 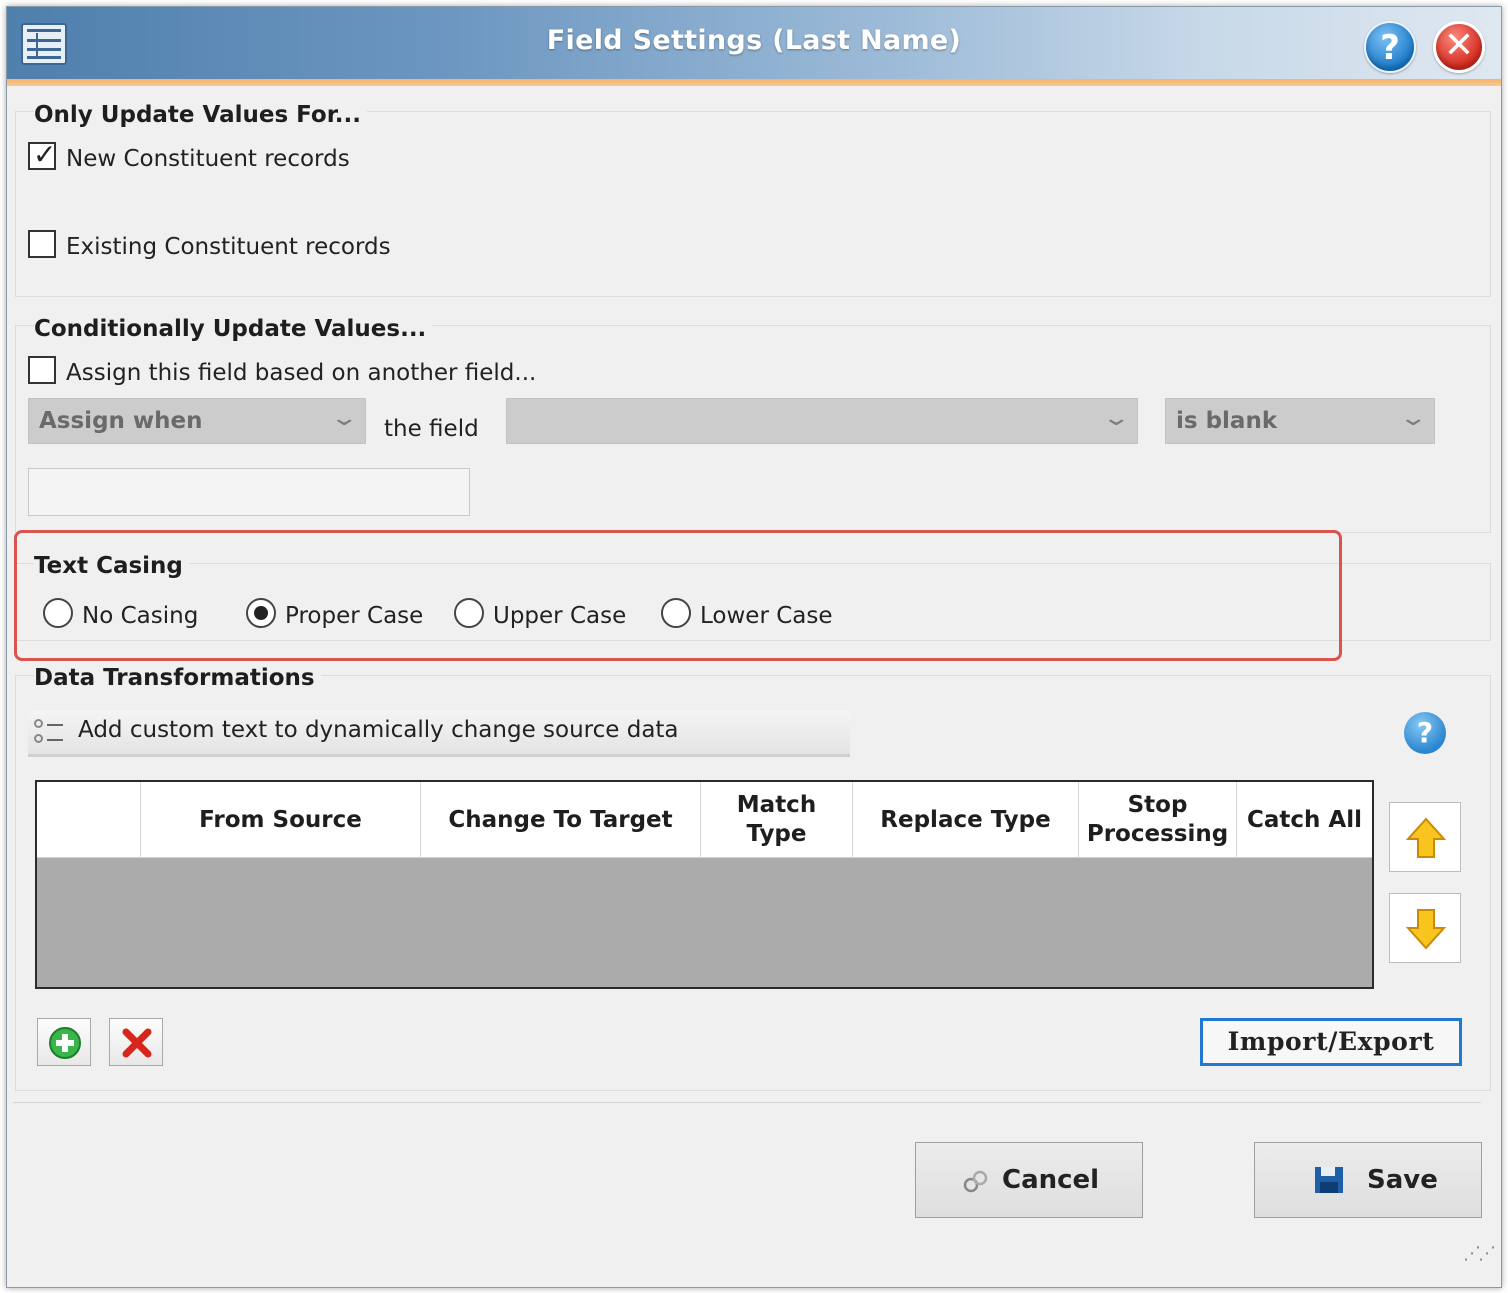 What do you see at coordinates (1329, 1180) in the screenshot?
I see `floppy-disk-icon` at bounding box center [1329, 1180].